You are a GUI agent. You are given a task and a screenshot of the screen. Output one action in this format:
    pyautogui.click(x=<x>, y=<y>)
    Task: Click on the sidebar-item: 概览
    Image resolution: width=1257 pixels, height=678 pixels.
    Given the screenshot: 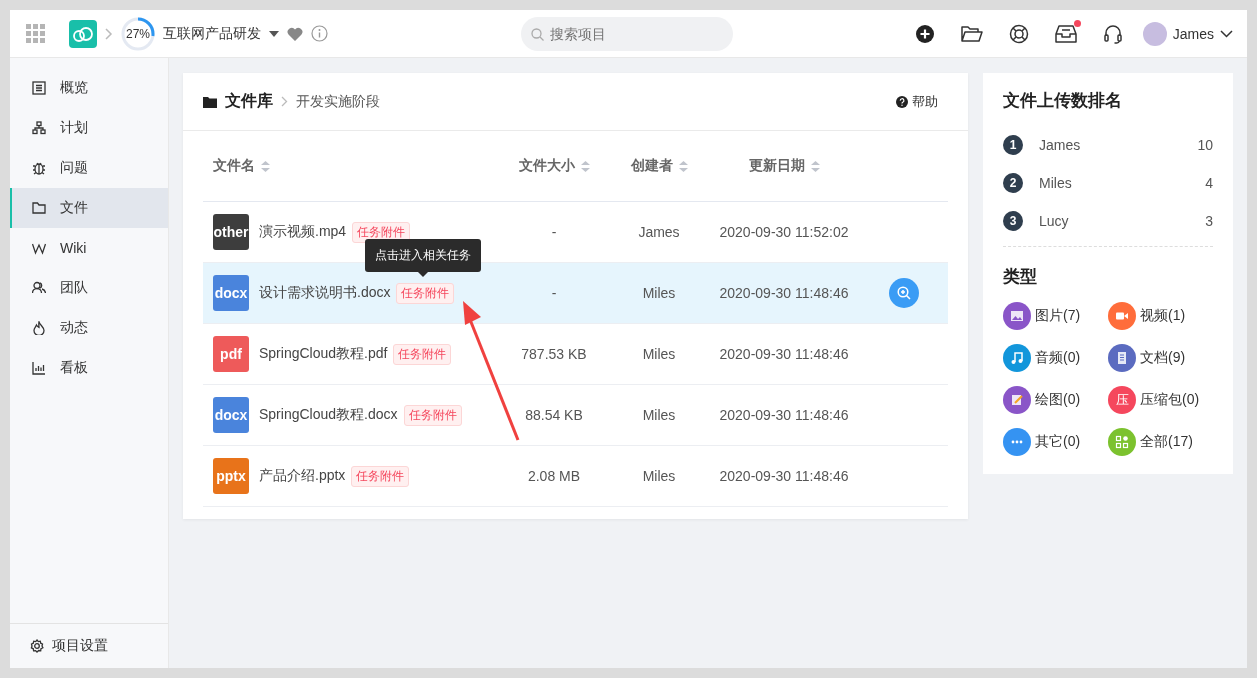 What is the action you would take?
    pyautogui.click(x=89, y=88)
    